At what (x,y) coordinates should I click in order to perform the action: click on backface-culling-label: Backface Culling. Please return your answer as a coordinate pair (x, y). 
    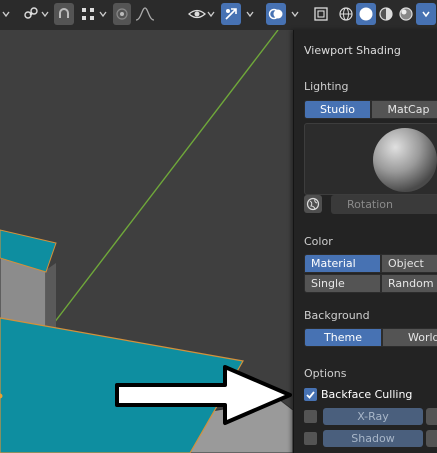
    Looking at the image, I should click on (366, 394).